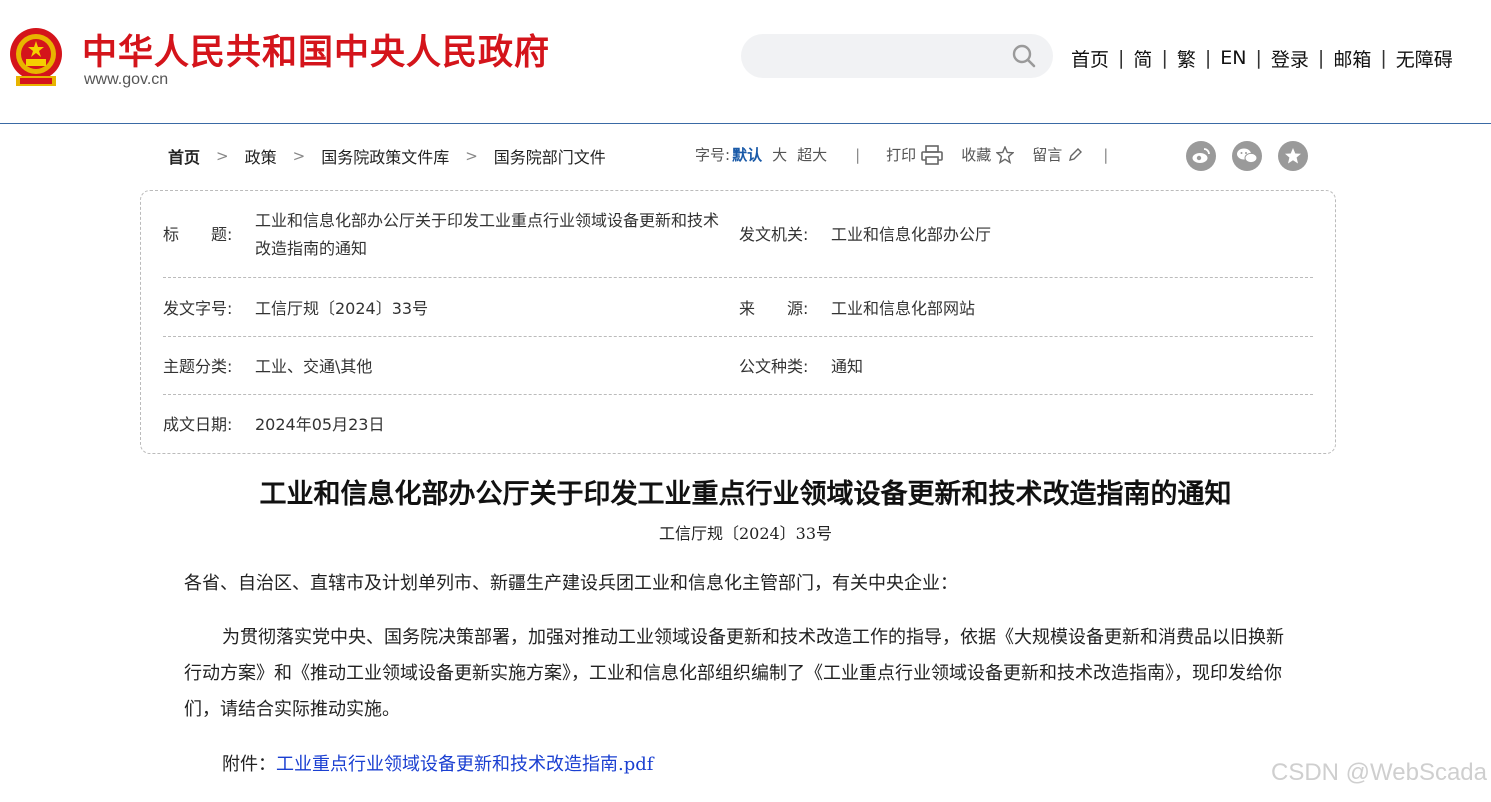 The height and width of the screenshot is (802, 1491). I want to click on comment-label: 留言, so click(1047, 155).